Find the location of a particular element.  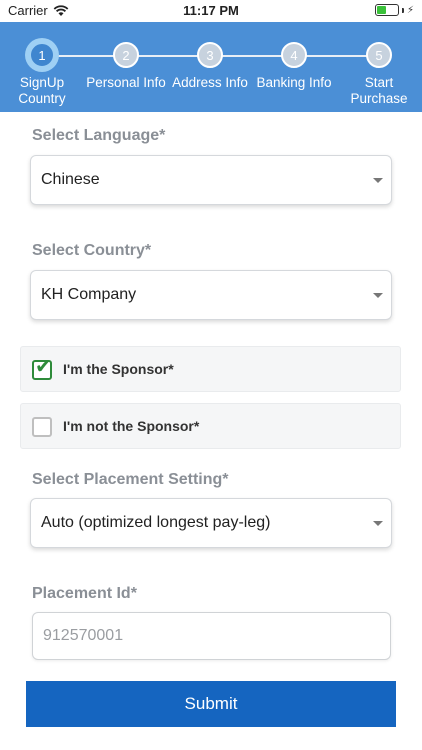

checkmark-icon: ✔ is located at coordinates (43, 367).